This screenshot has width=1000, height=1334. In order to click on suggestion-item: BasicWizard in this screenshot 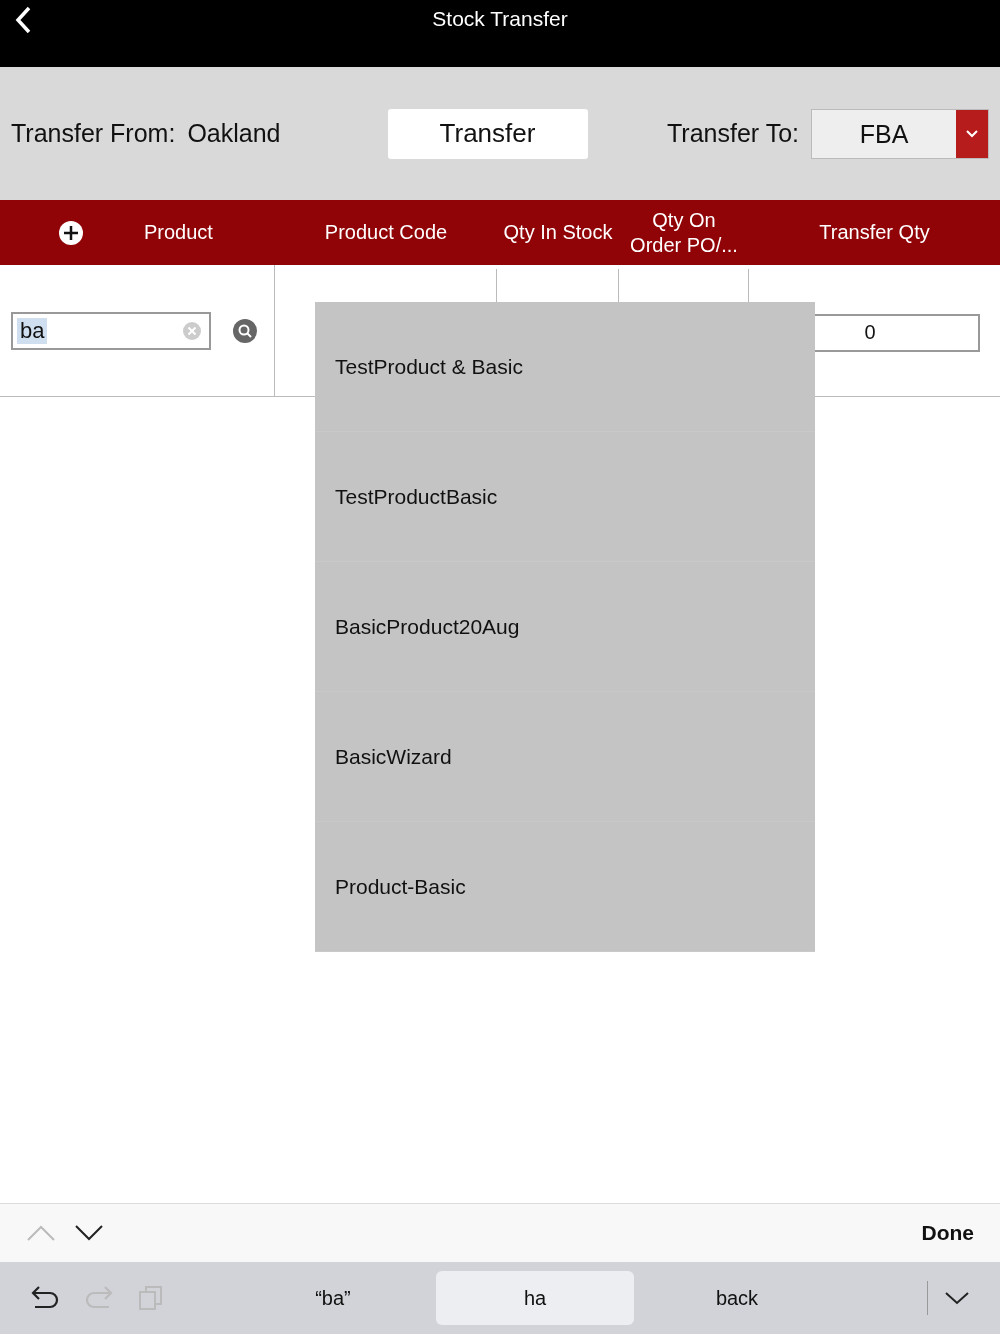, I will do `click(565, 757)`.